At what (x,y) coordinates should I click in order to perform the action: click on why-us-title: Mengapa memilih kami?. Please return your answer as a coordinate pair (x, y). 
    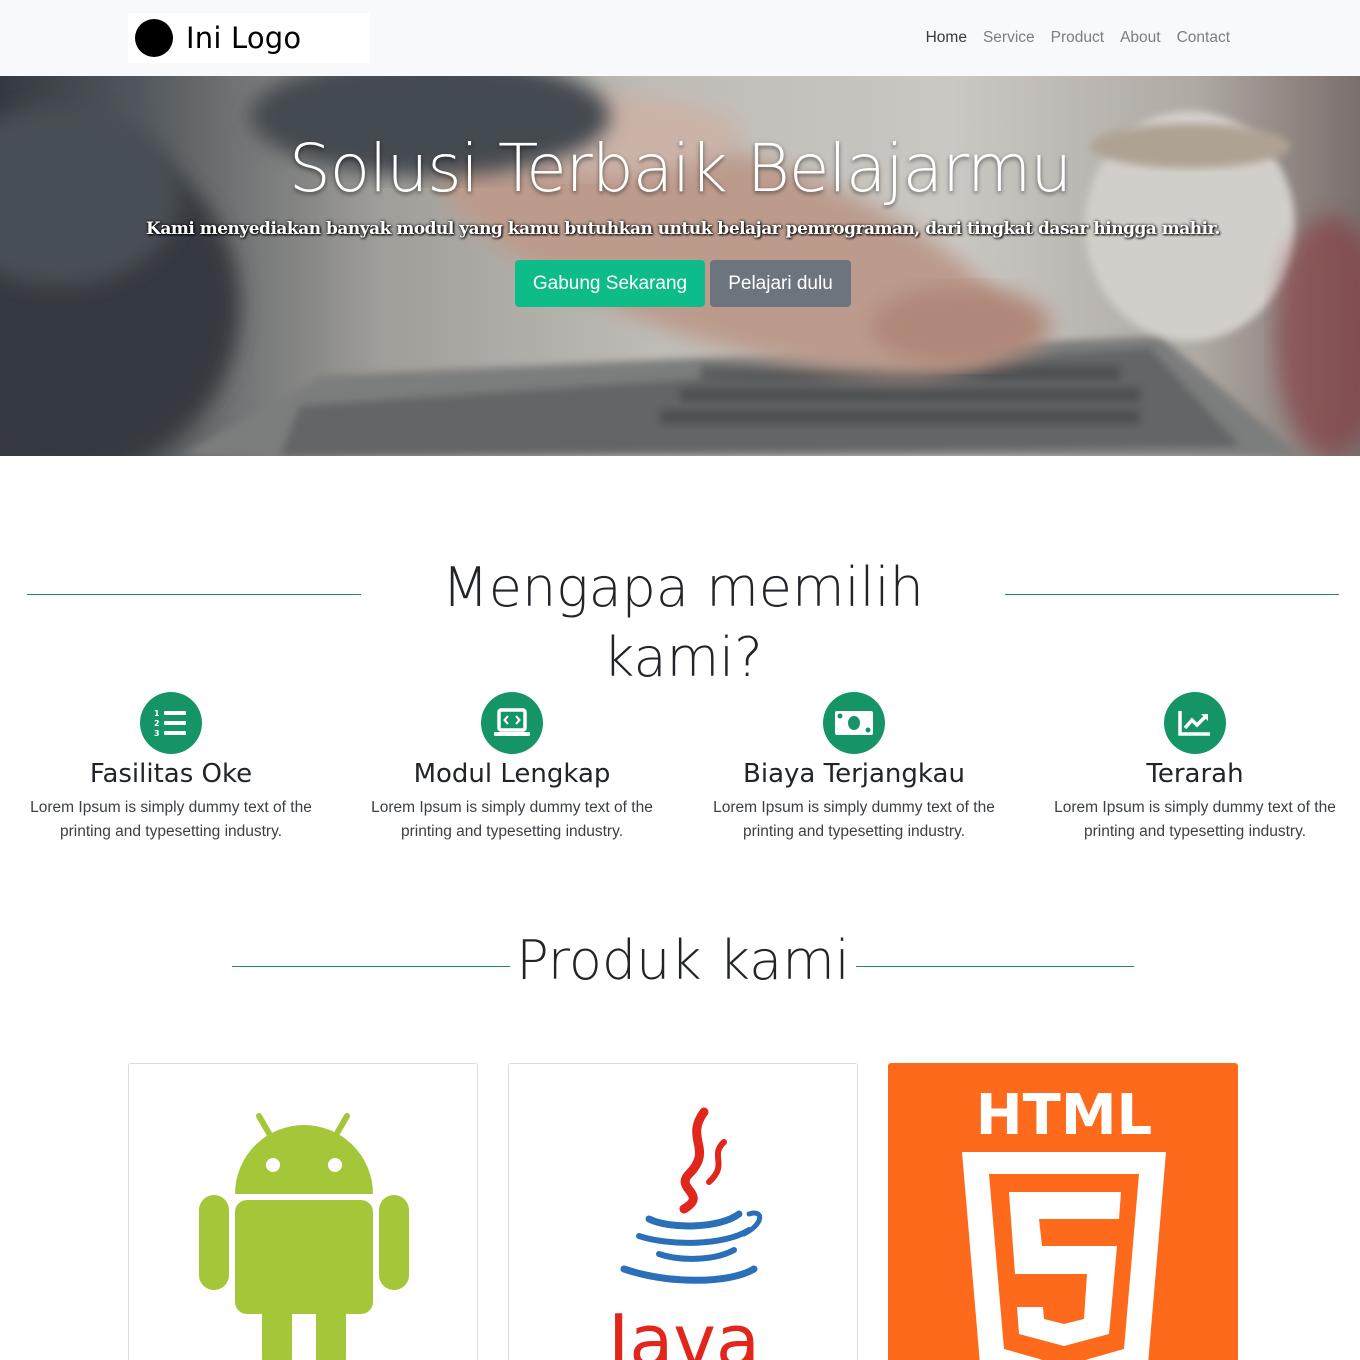
    Looking at the image, I should click on (683, 622).